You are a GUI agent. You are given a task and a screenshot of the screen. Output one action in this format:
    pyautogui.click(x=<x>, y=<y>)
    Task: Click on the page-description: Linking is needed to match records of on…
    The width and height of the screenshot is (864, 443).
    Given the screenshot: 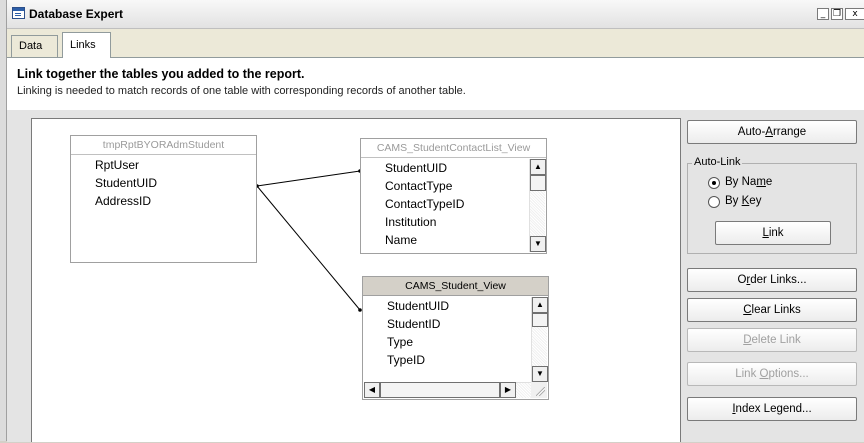 What is the action you would take?
    pyautogui.click(x=241, y=91)
    